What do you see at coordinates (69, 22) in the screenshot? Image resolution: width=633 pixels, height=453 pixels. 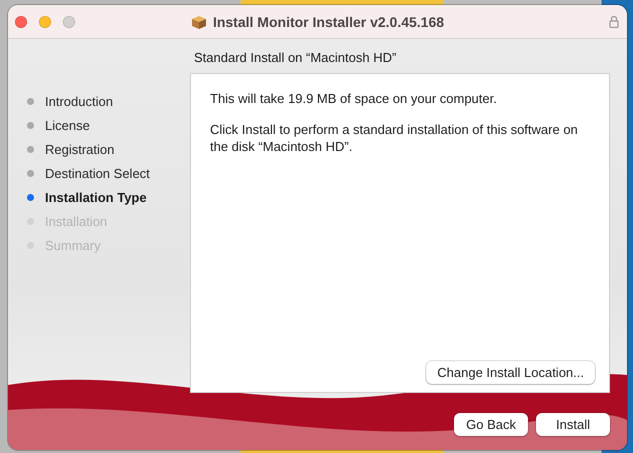 I see `zoom-button` at bounding box center [69, 22].